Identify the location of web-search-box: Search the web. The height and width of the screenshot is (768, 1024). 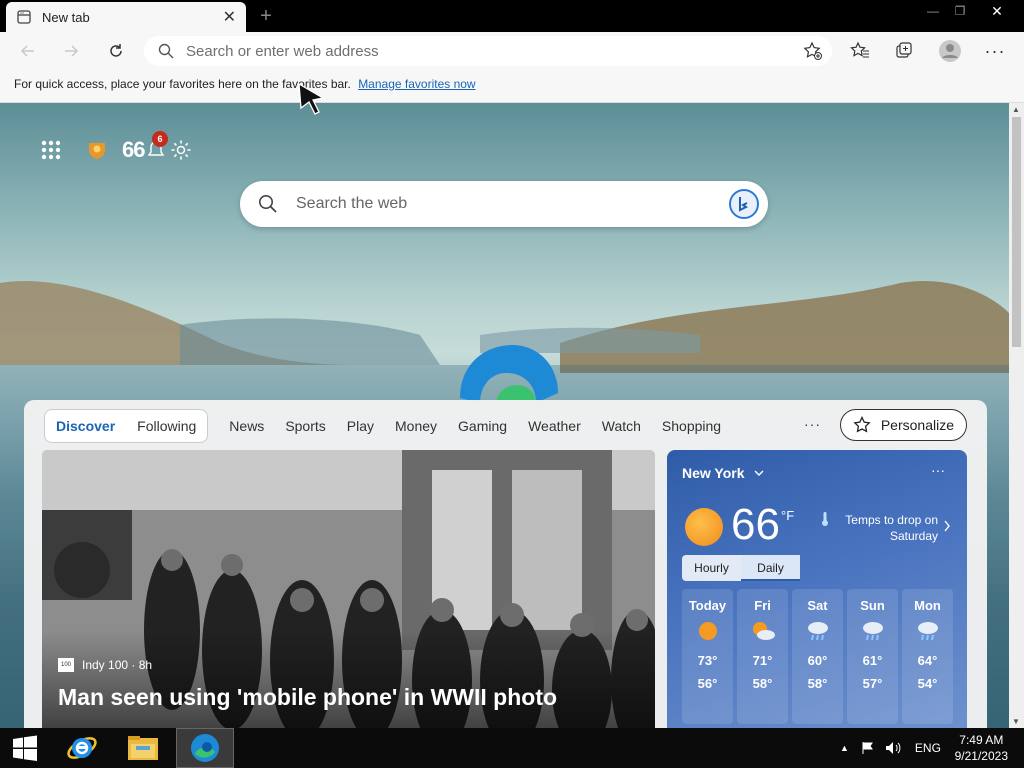
(504, 204).